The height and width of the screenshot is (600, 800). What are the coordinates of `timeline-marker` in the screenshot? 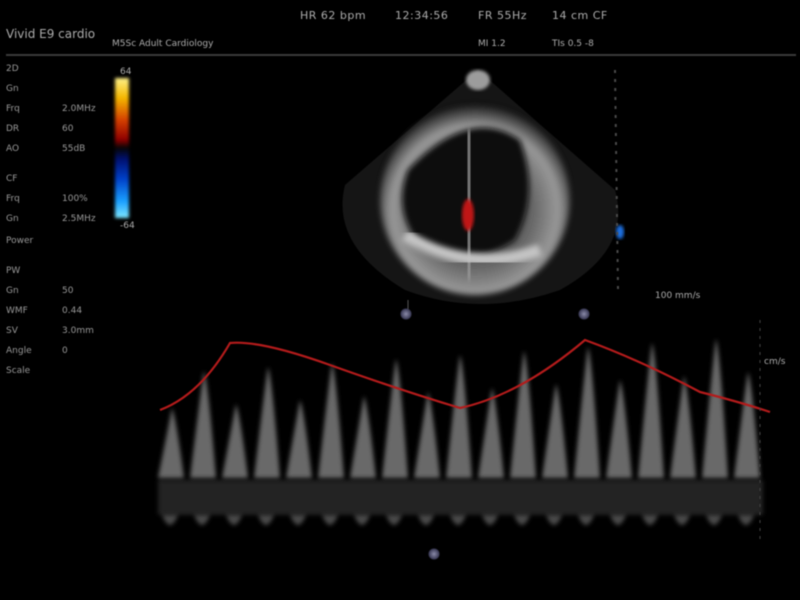 It's located at (434, 554).